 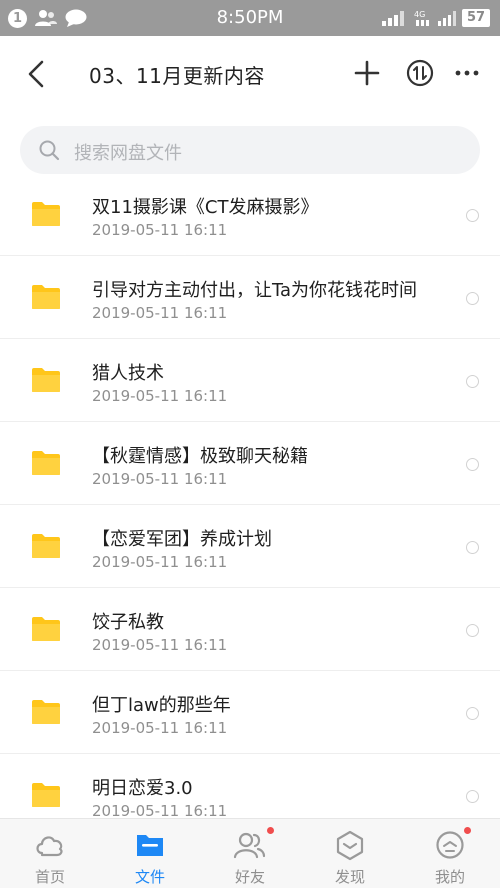 What do you see at coordinates (249, 877) in the screenshot?
I see `tab-friends-label: 好友` at bounding box center [249, 877].